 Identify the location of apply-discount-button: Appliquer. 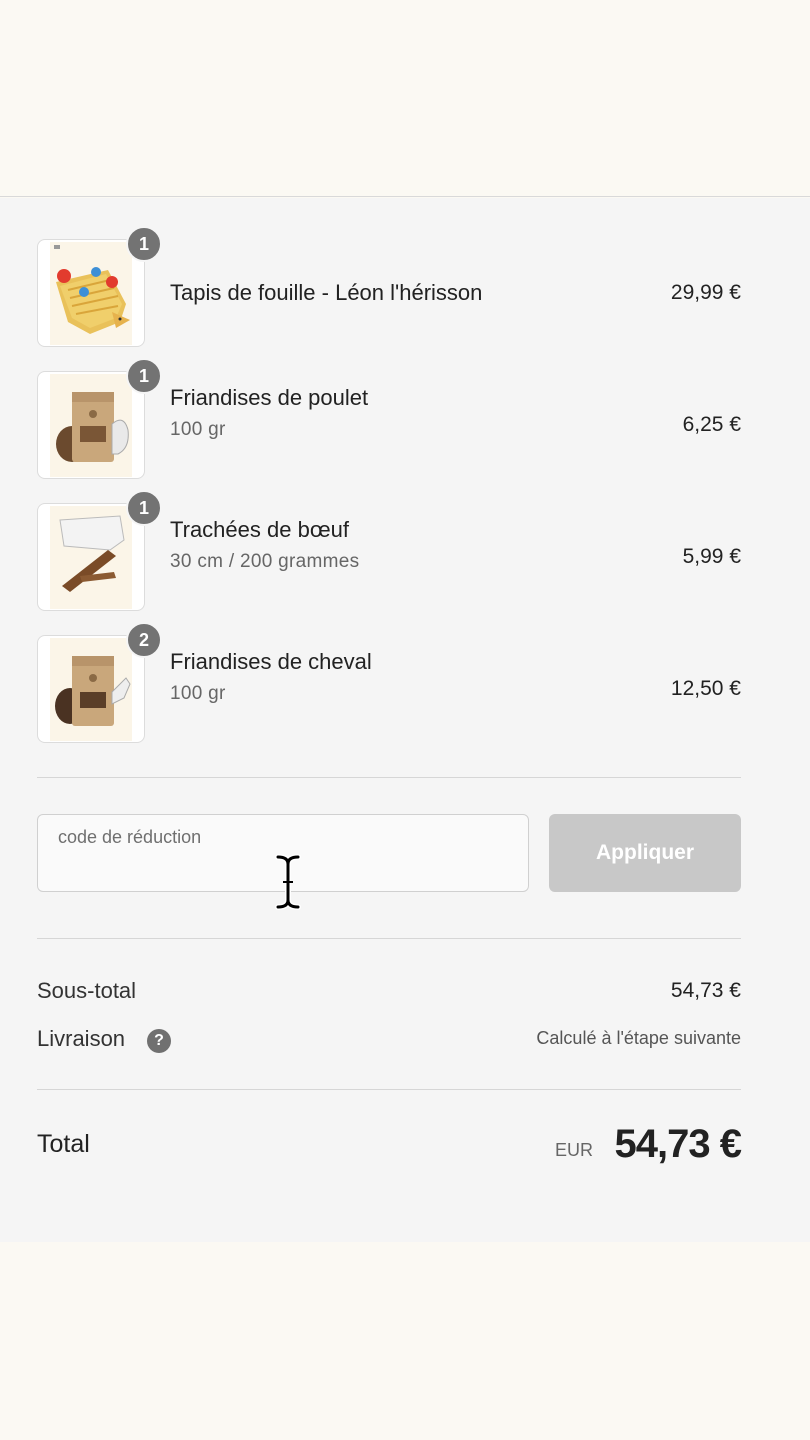
(645, 853).